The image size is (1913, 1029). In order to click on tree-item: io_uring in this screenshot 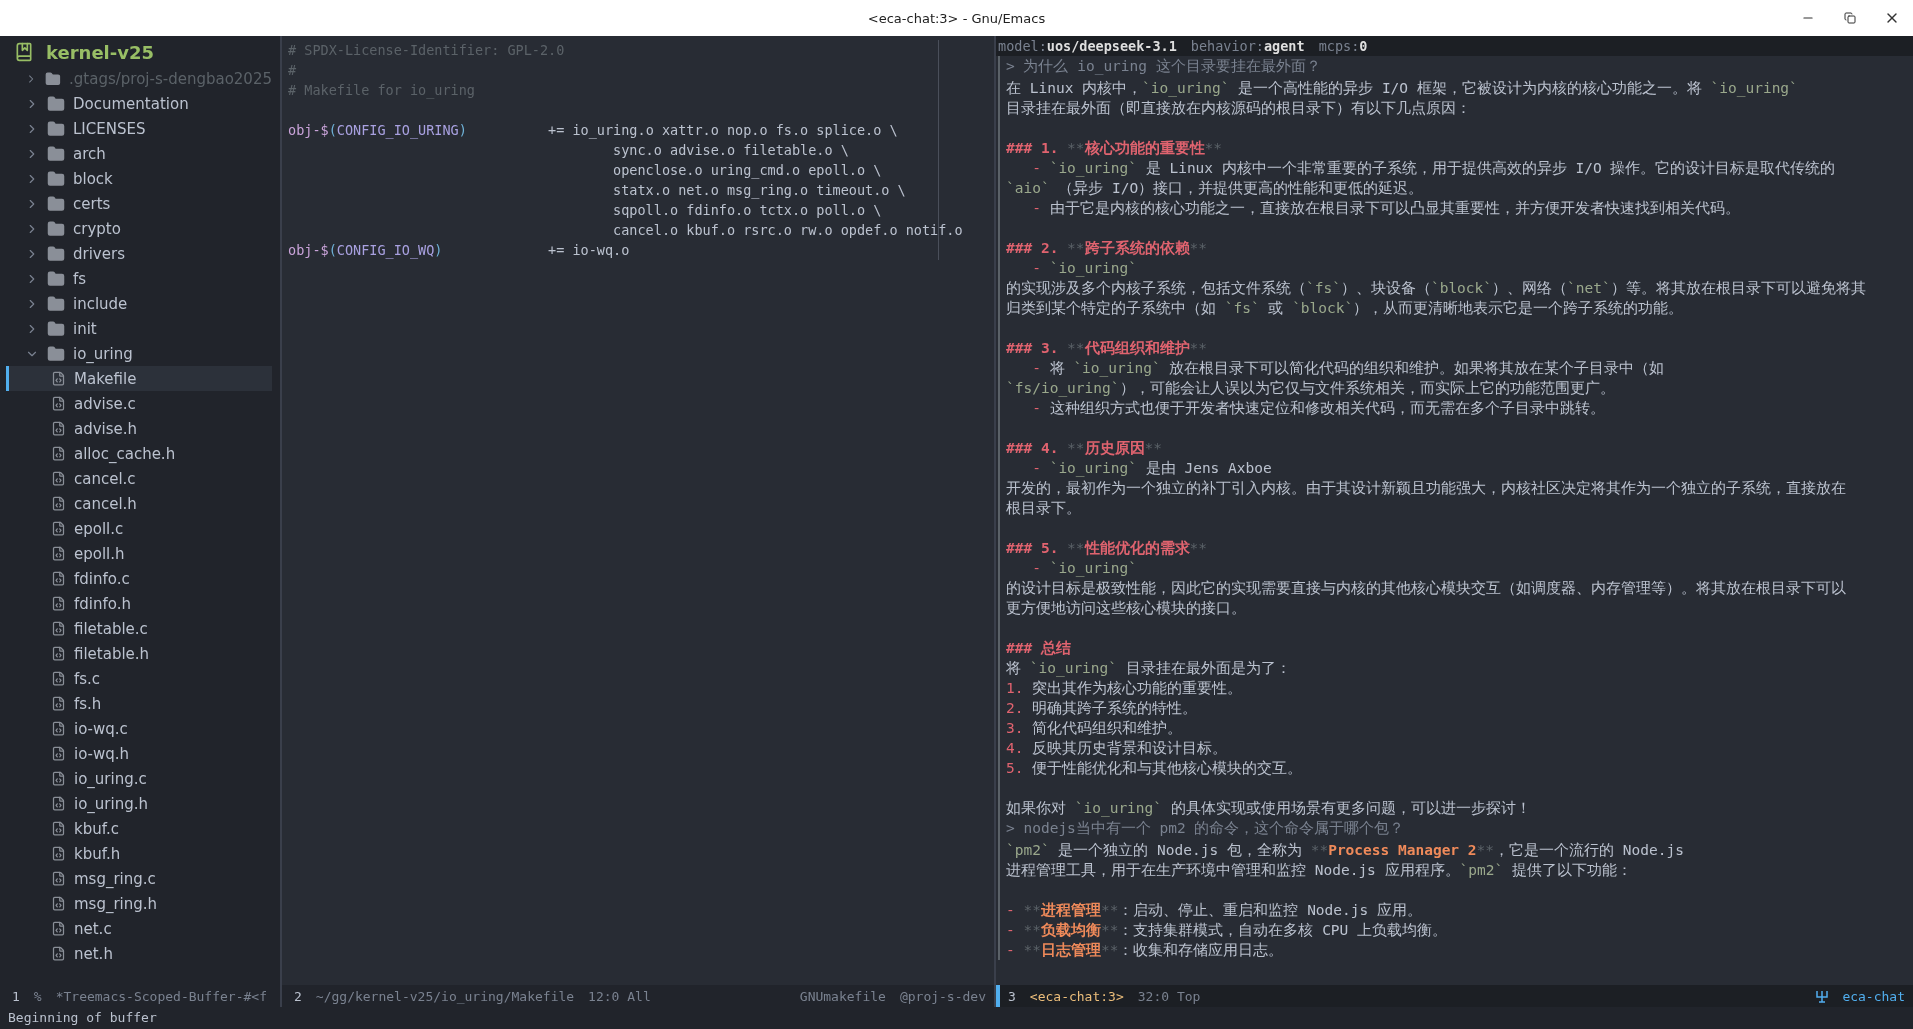, I will do `click(139, 353)`.